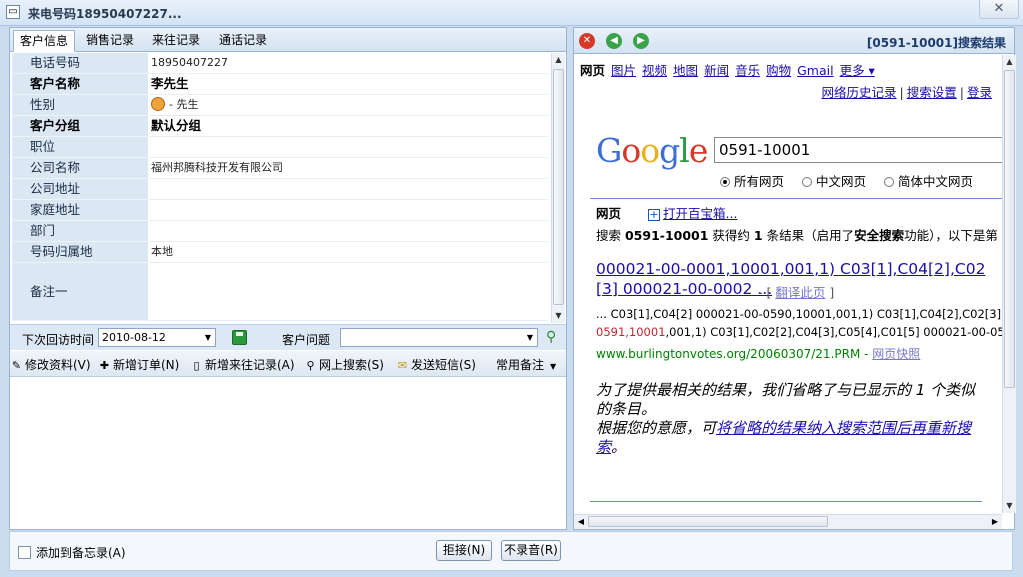 The height and width of the screenshot is (577, 1023). What do you see at coordinates (50, 364) in the screenshot?
I see `edit-profile-button: ✎ 修改资料(V)` at bounding box center [50, 364].